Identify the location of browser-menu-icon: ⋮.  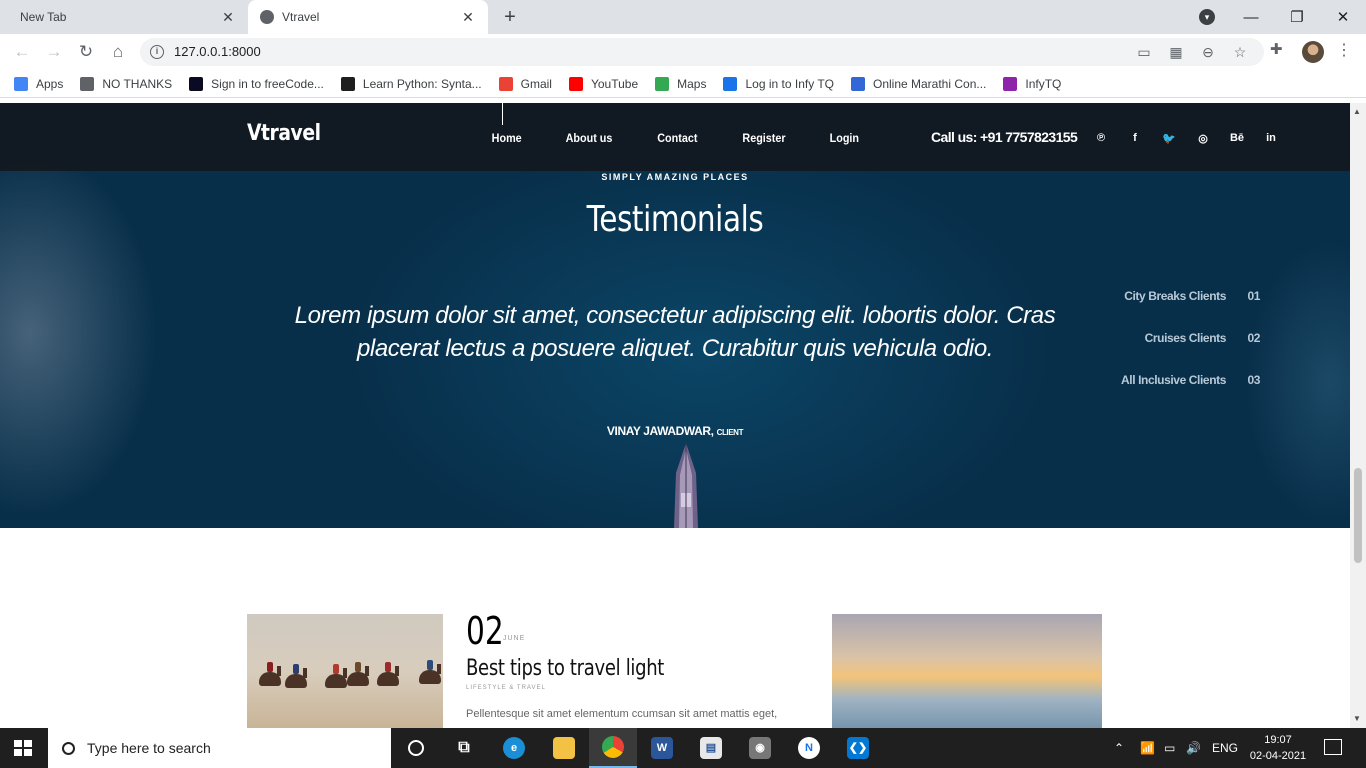
(1344, 50).